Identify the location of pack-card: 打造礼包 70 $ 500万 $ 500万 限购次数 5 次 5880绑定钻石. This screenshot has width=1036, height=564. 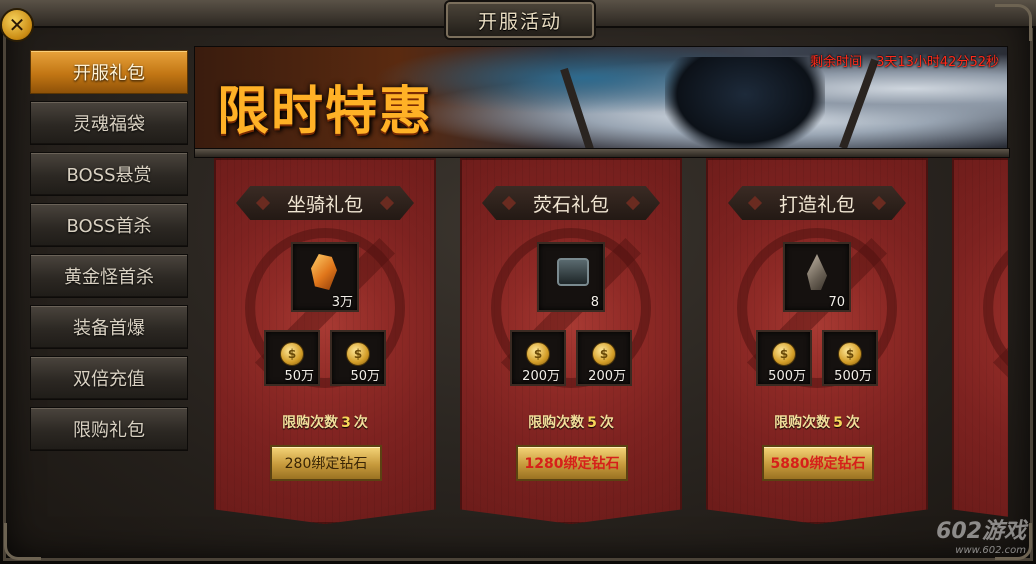
(817, 341).